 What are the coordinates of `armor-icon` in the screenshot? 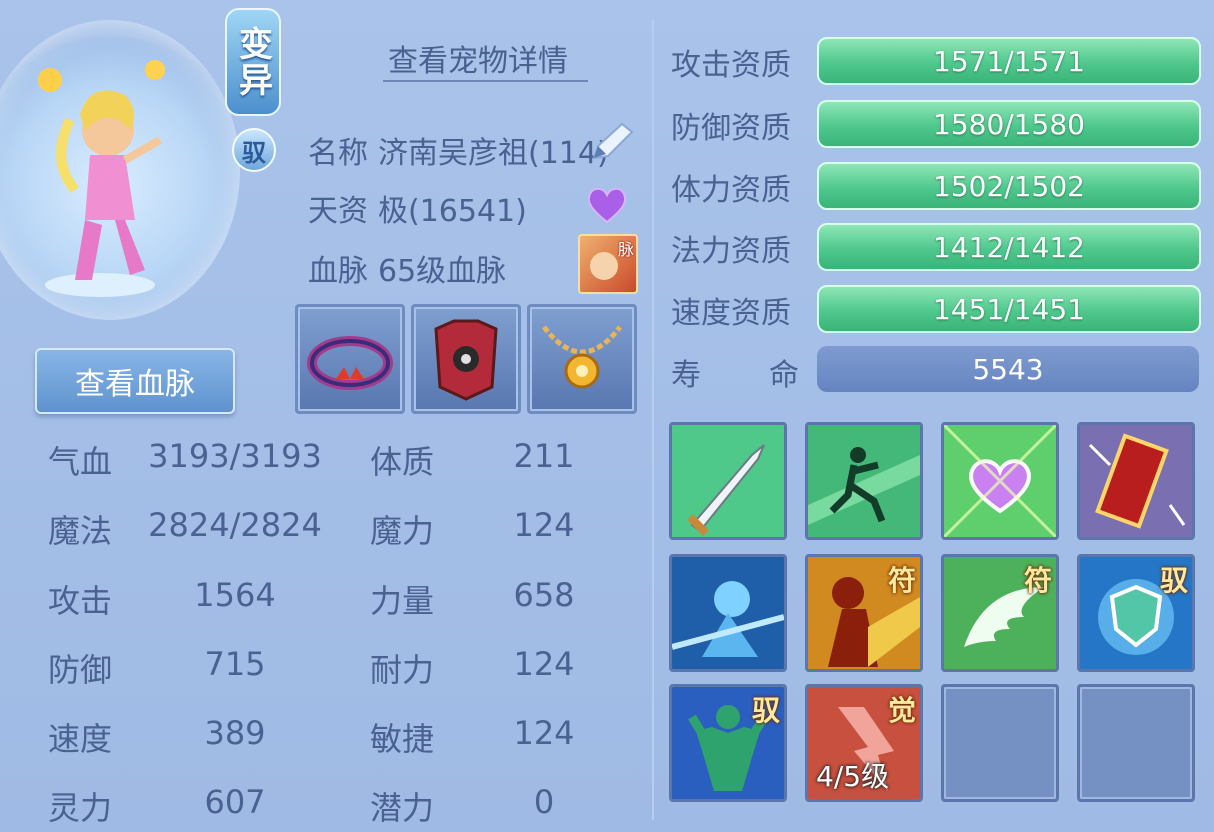 It's located at (466, 360).